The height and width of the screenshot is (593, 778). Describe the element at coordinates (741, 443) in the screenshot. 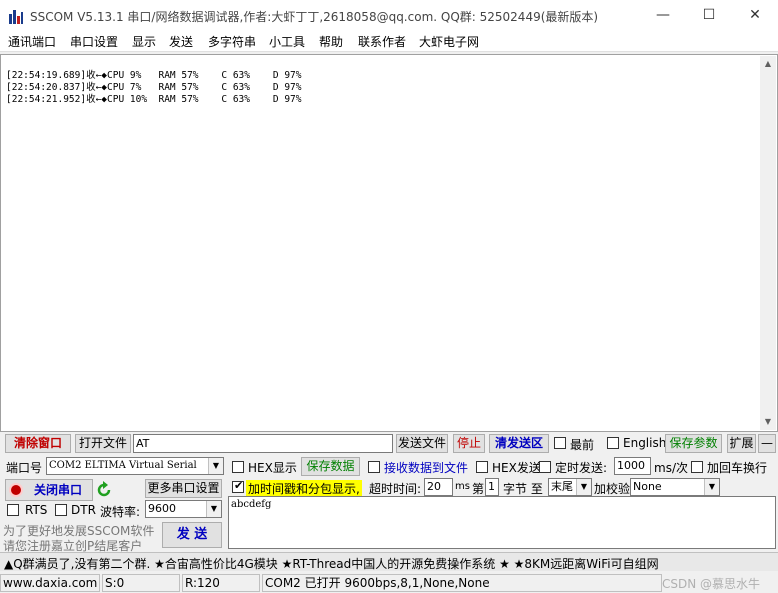

I see `expand-button: 扩展` at that location.